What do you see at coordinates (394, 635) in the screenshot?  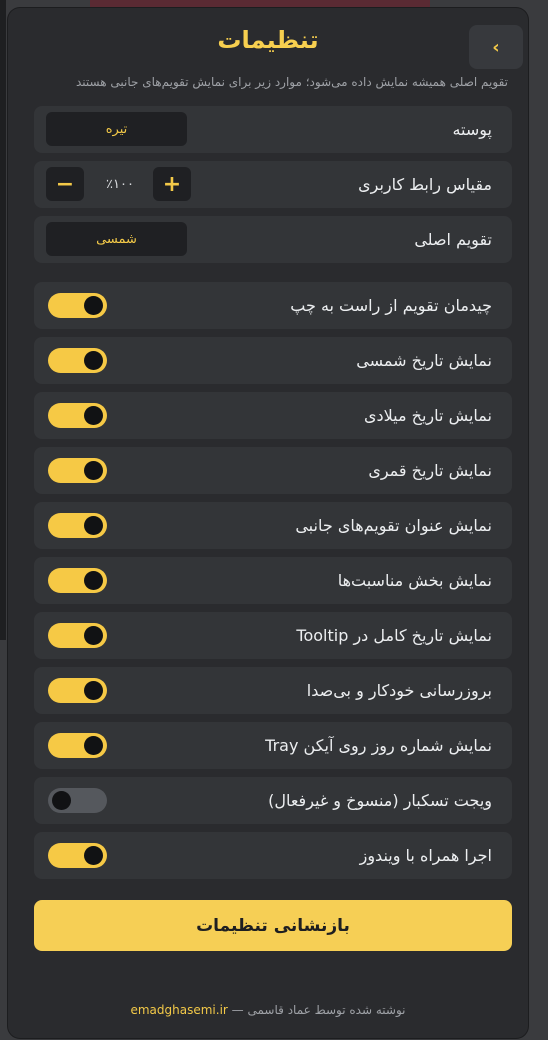 I see `setting-label: نمایش تاریخ کامل در Tooltip` at bounding box center [394, 635].